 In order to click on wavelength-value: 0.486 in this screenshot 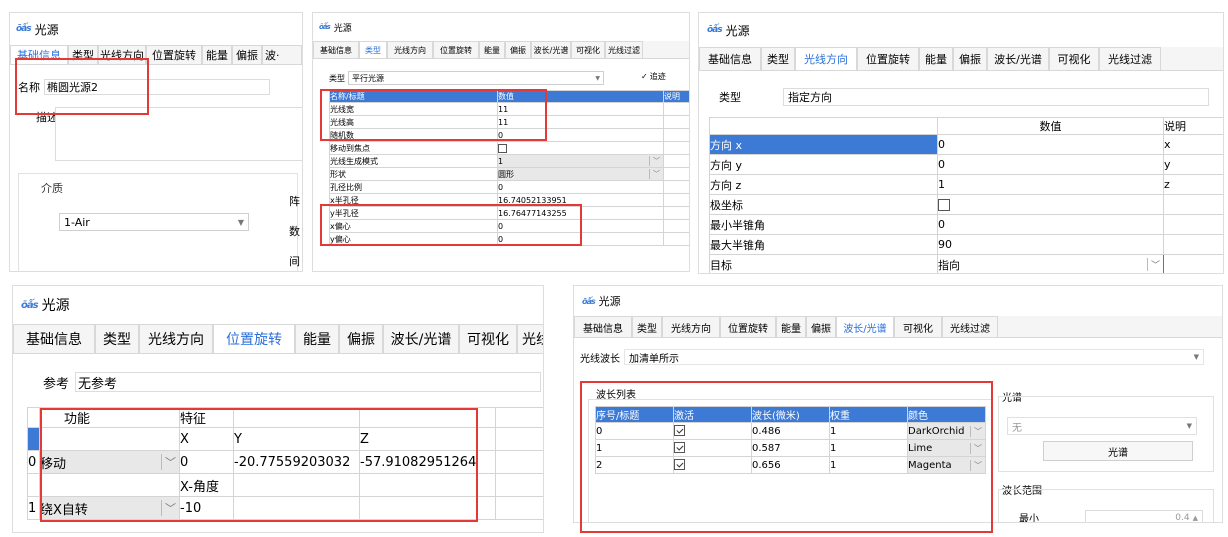, I will do `click(790, 431)`.